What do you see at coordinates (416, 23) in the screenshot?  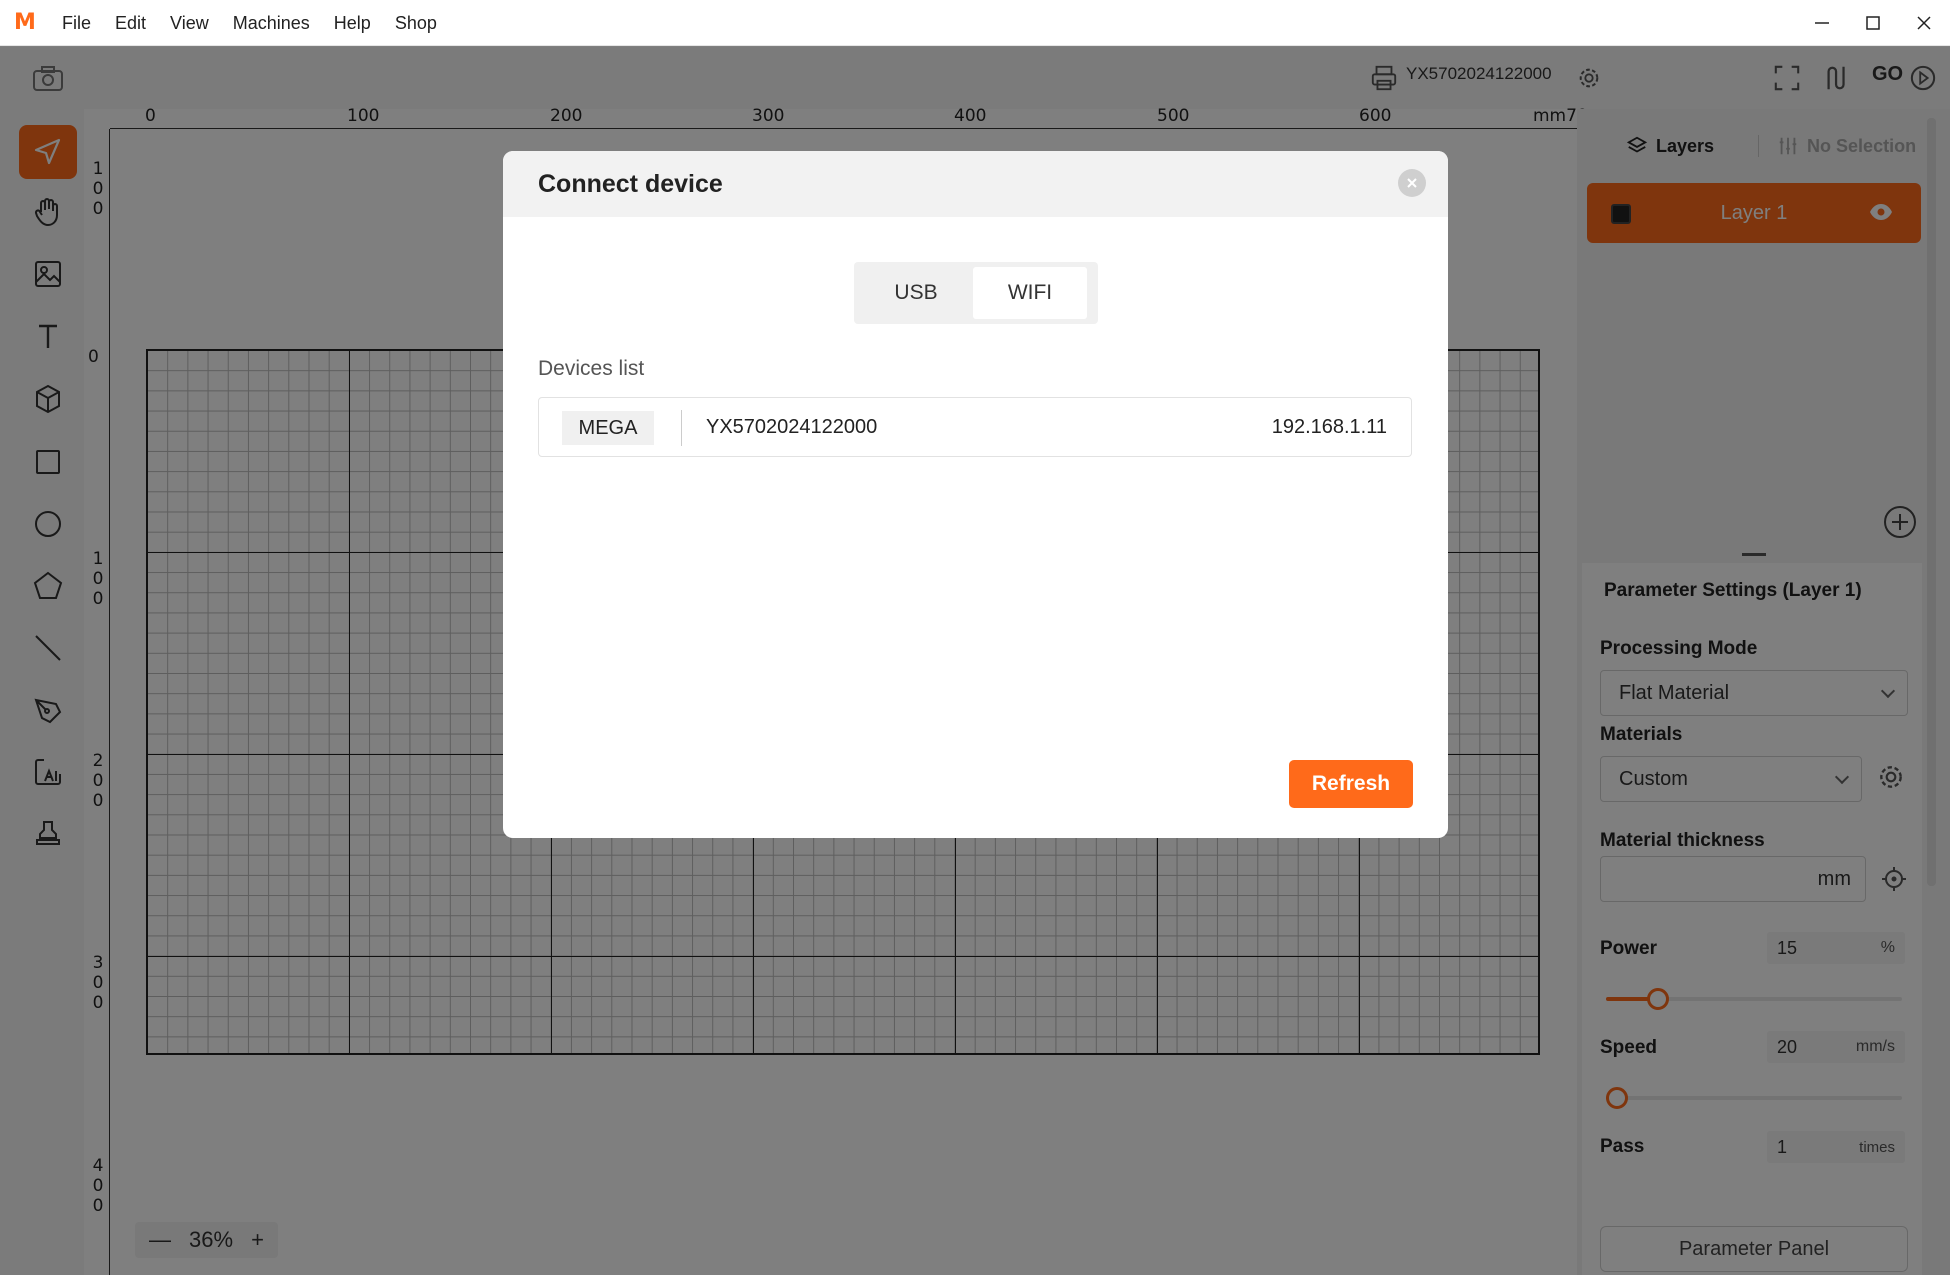 I see `menu-shop: Shop` at bounding box center [416, 23].